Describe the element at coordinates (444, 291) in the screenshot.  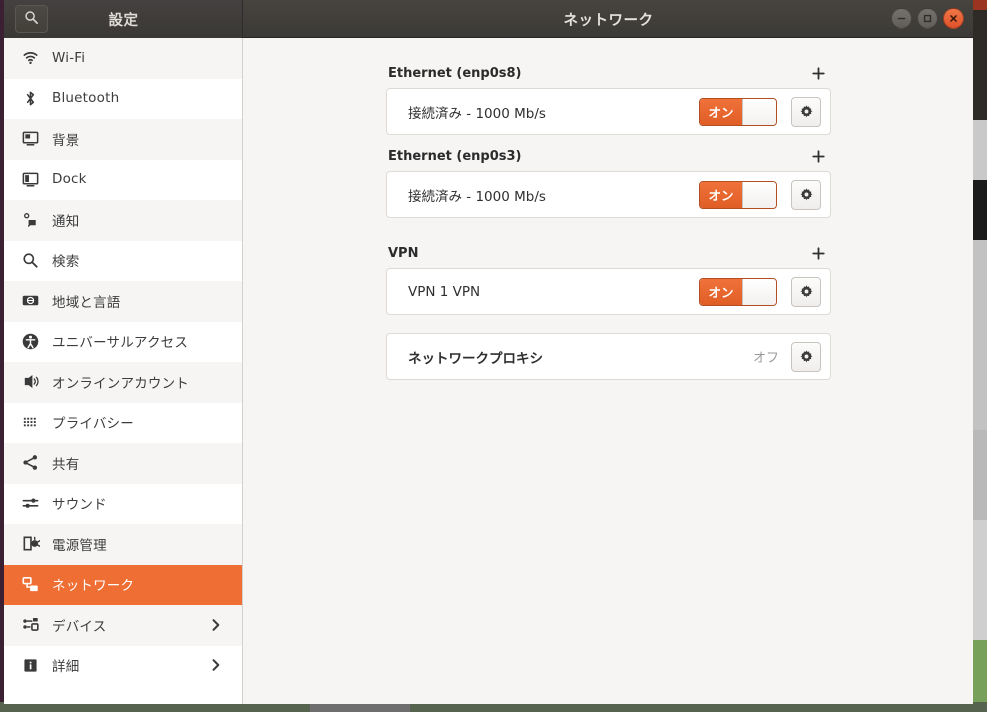
I see `connection-status-label: VPN 1 VPN` at that location.